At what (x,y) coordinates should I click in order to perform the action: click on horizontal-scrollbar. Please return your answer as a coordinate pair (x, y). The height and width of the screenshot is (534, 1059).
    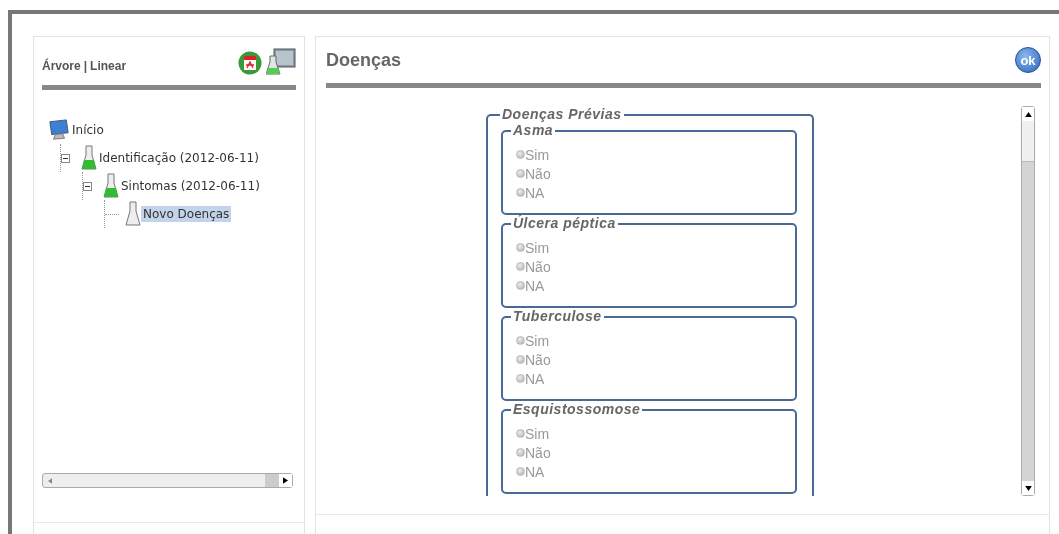
    Looking at the image, I should click on (167, 480).